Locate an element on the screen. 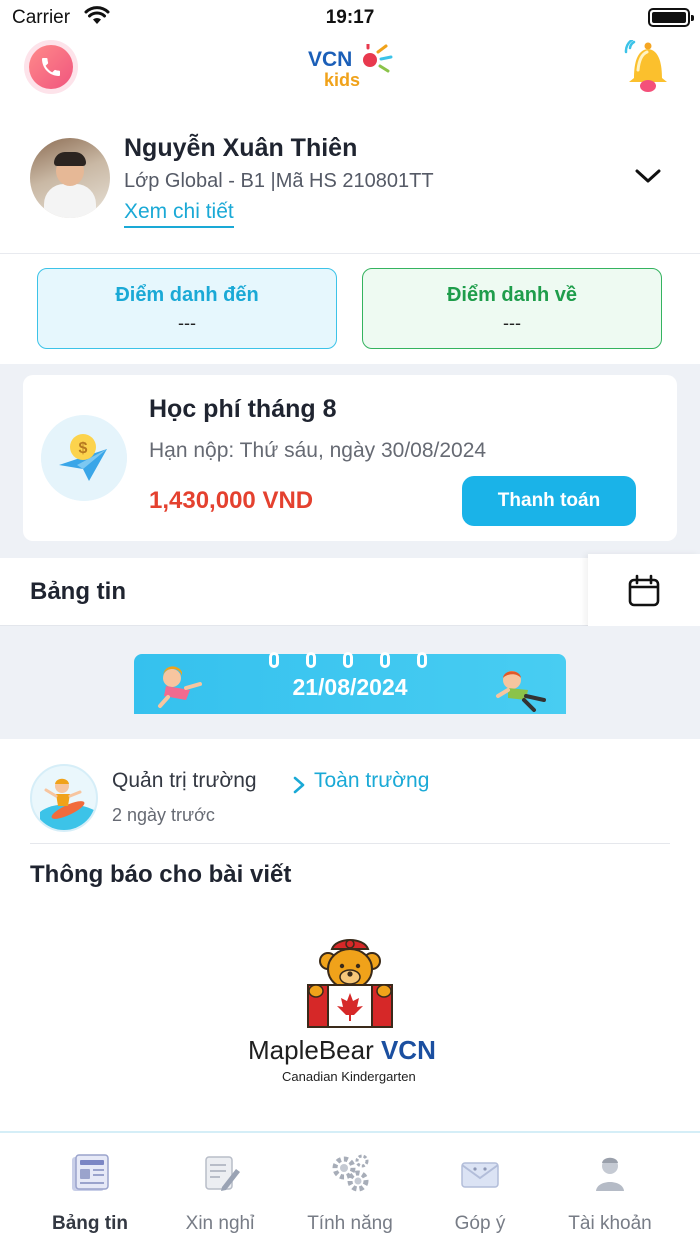  news-header: Bảng tin is located at coordinates (350, 591).